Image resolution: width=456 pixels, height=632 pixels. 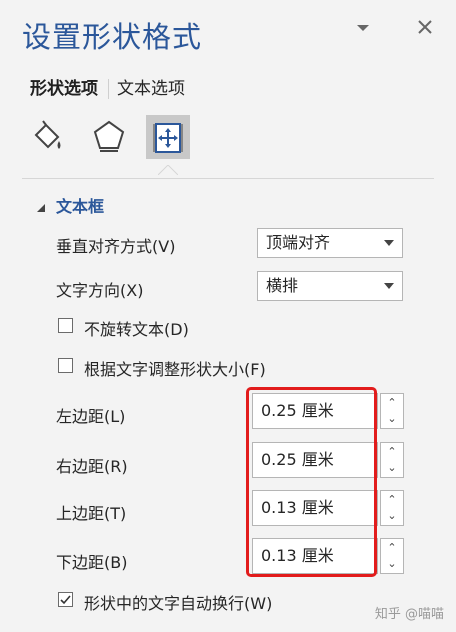 I want to click on close-button, so click(x=425, y=27).